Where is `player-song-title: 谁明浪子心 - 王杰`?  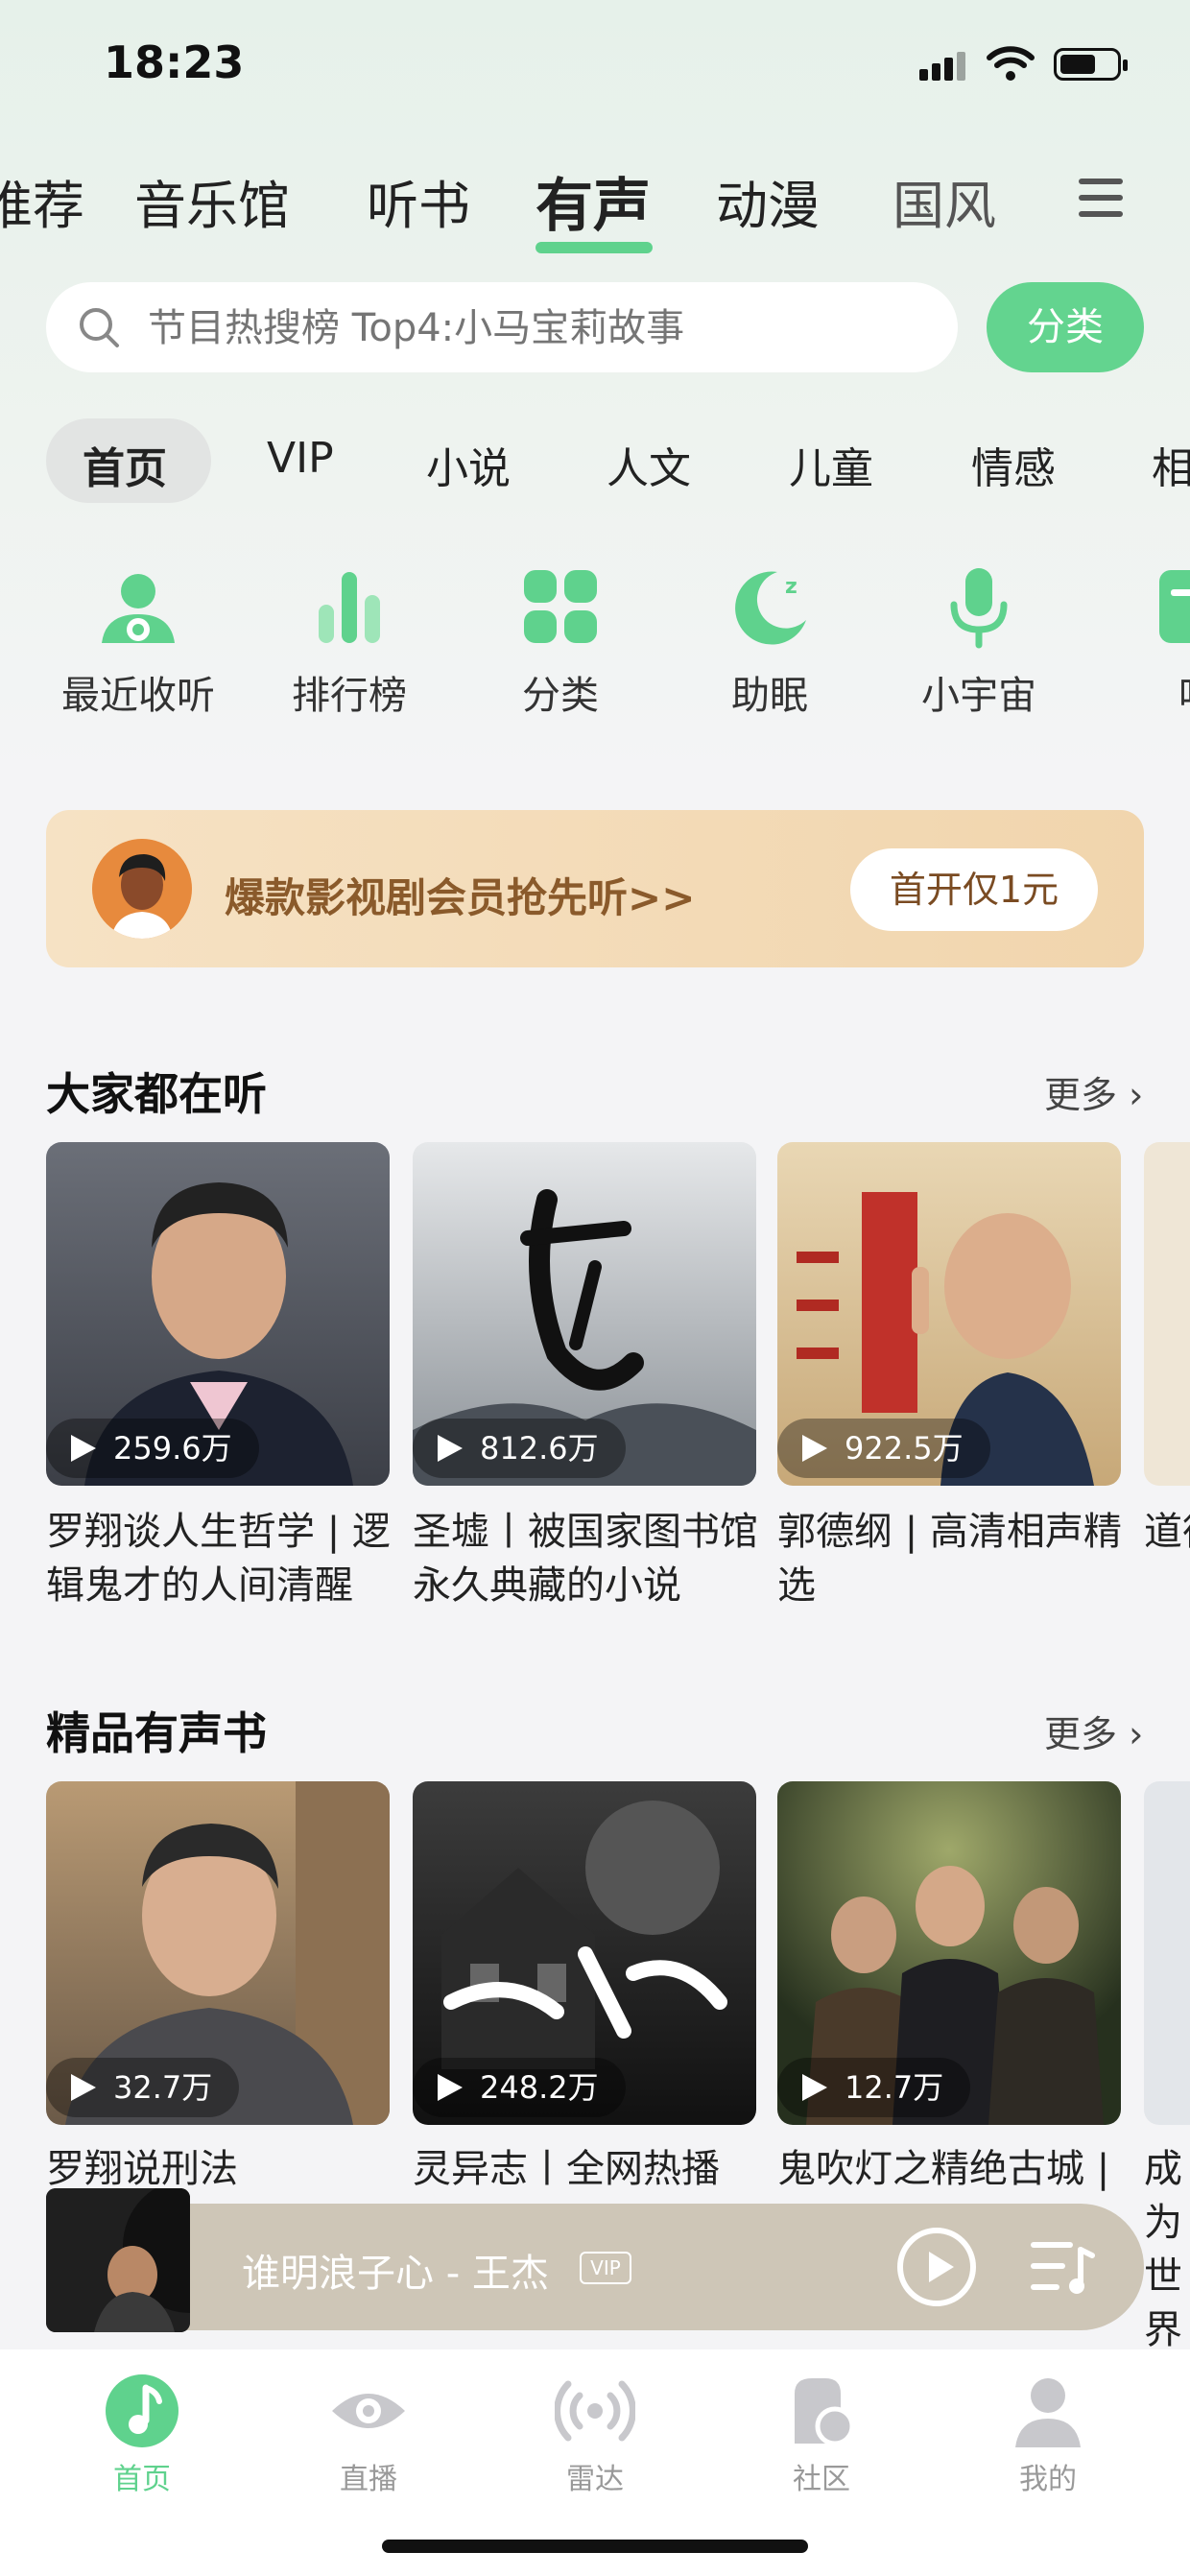
player-song-title: 谁明浪子心 - 王杰 is located at coordinates (395, 2274).